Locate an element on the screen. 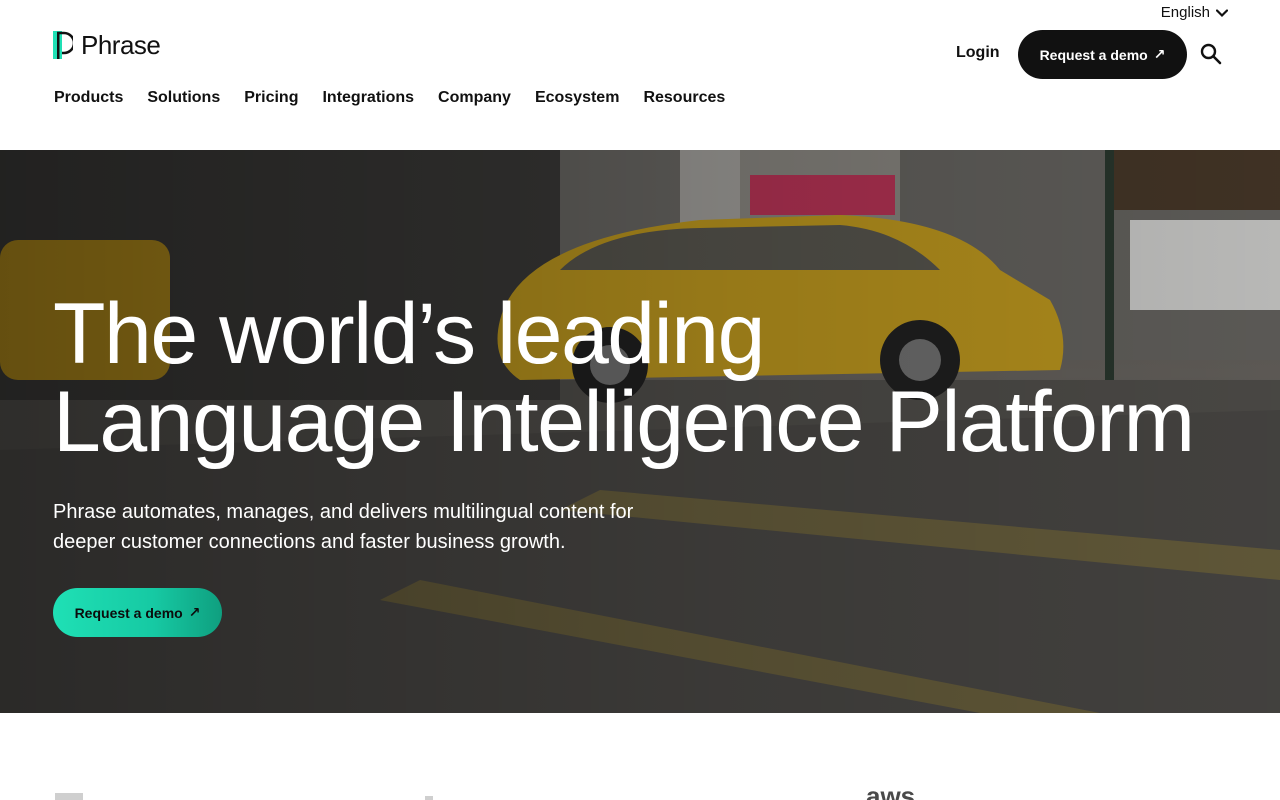  header-request-demo-label: Request a demo is located at coordinates (1093, 54).